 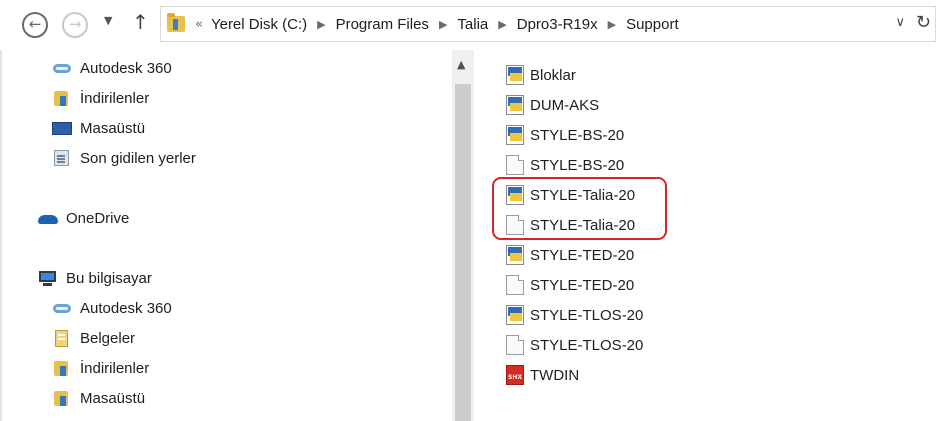 What do you see at coordinates (259, 24) in the screenshot?
I see `breadcrumb-local-disk: Yerel Disk (C:)` at bounding box center [259, 24].